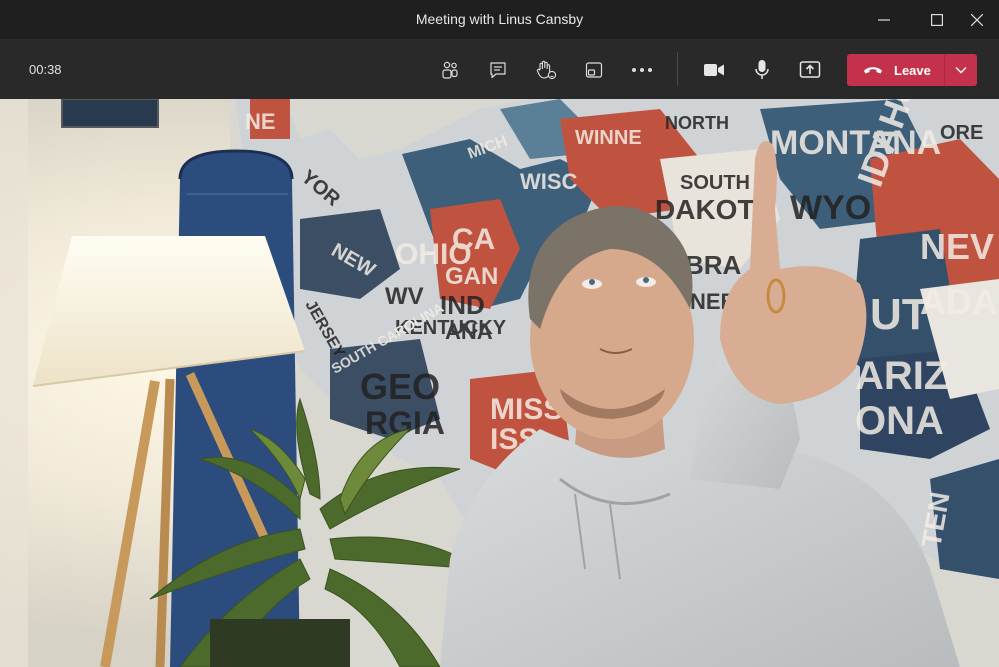 This screenshot has width=999, height=667. I want to click on title-bar: Meeting with Linus Cansby, so click(499, 20).